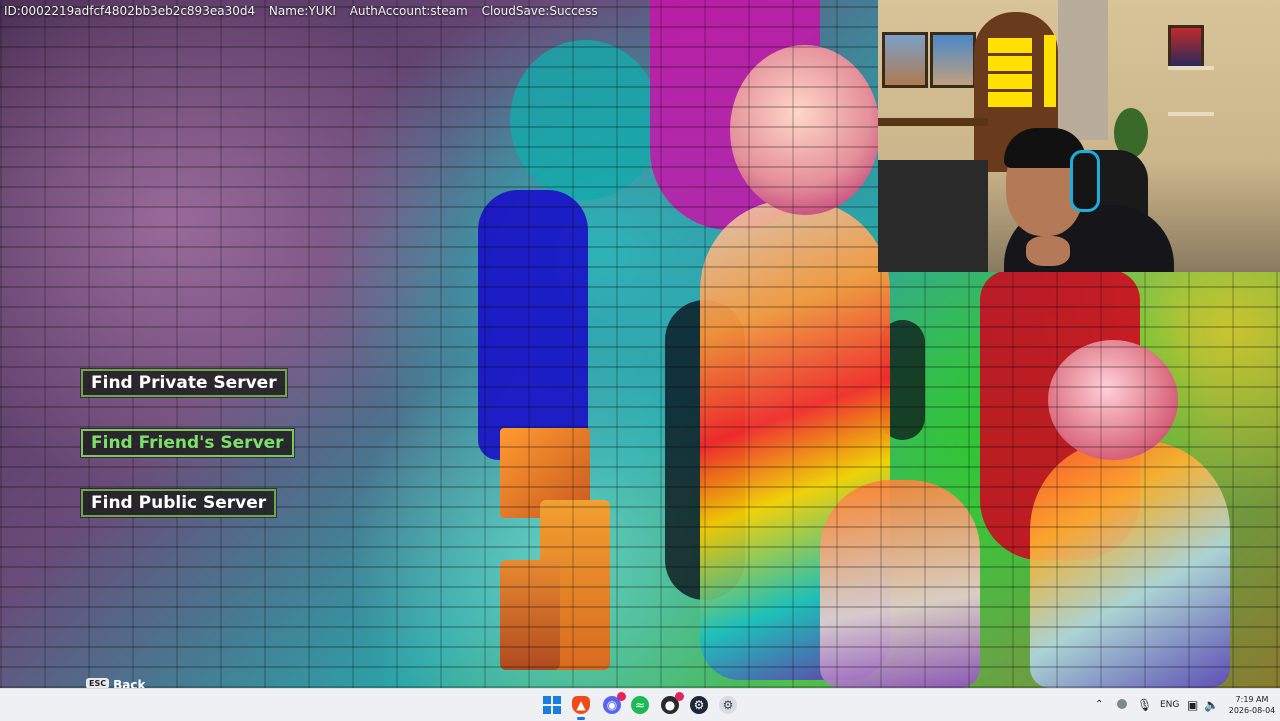  I want to click on curtain, so click(1083, 70).